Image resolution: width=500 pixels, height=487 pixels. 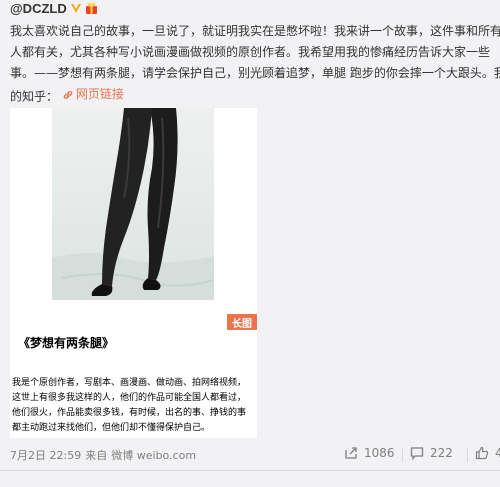 What do you see at coordinates (38, 8) in the screenshot?
I see `author-name: @DCZLD` at bounding box center [38, 8].